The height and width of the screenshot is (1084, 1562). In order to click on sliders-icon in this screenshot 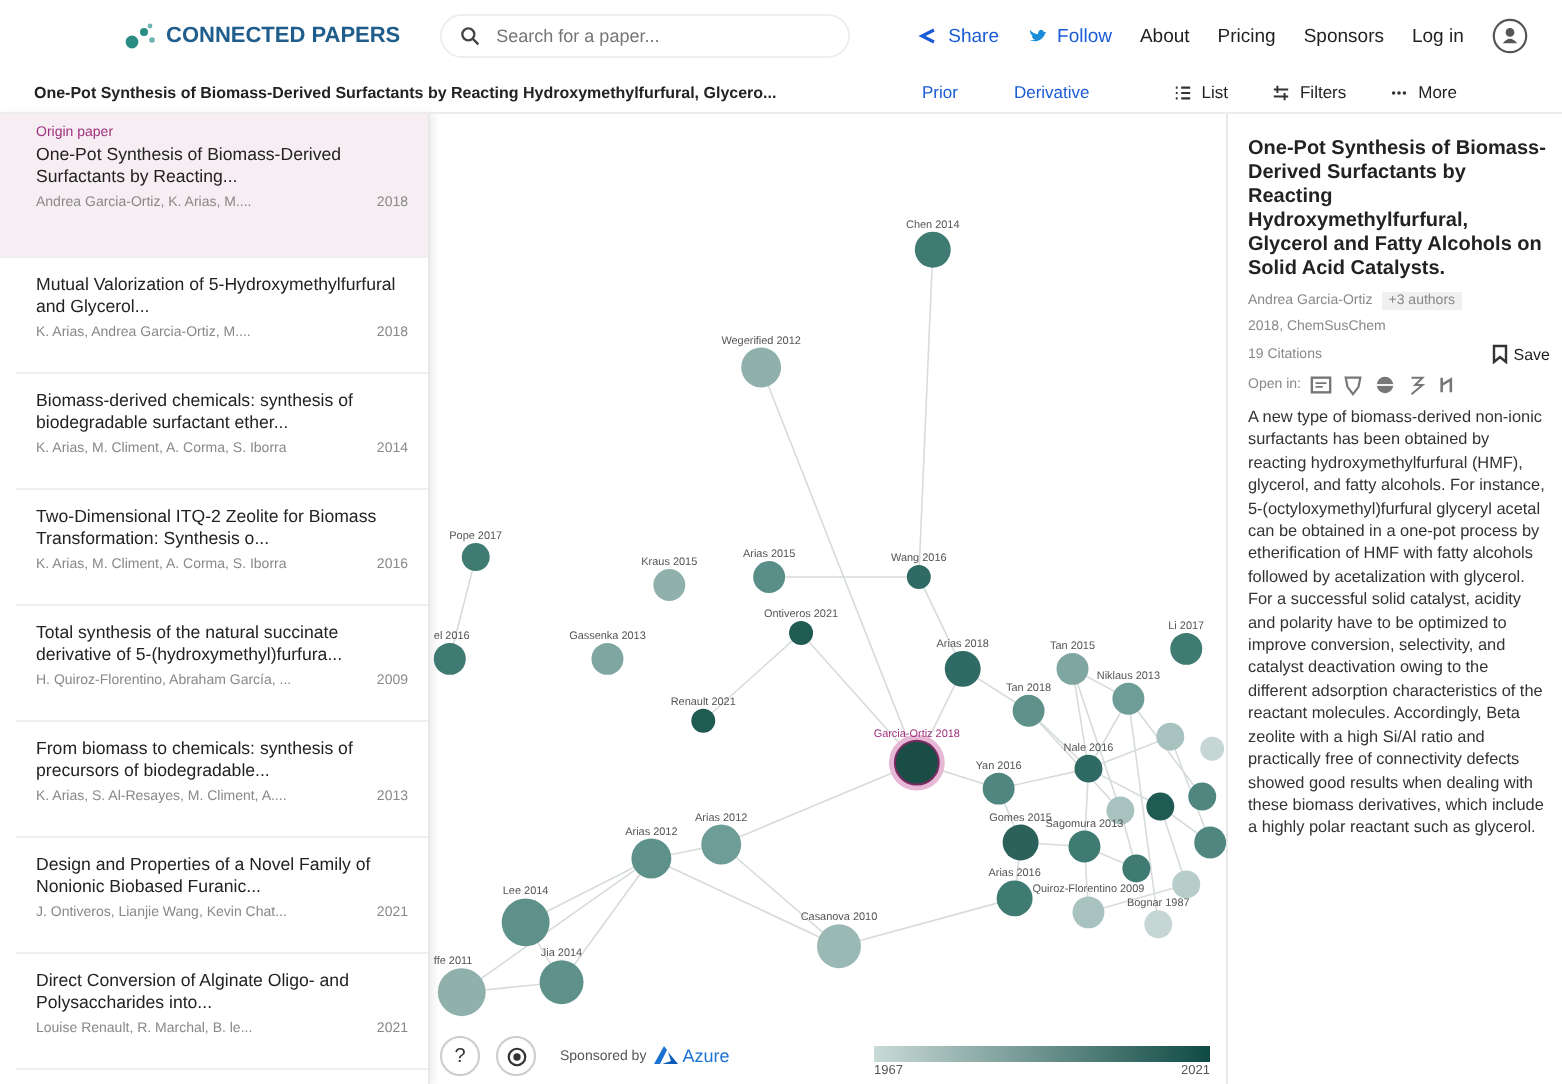, I will do `click(1280, 92)`.